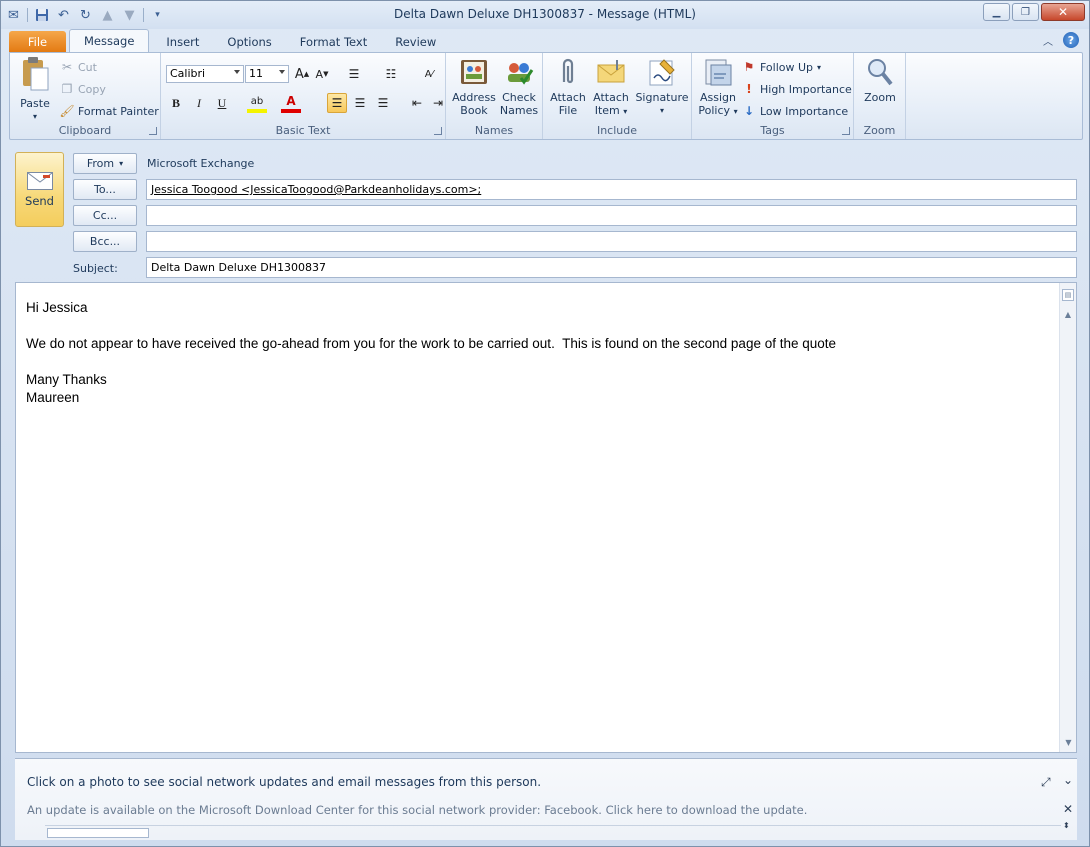  What do you see at coordinates (611, 267) in the screenshot?
I see `subject-field: Delta Dawn Deluxe DH1300837` at bounding box center [611, 267].